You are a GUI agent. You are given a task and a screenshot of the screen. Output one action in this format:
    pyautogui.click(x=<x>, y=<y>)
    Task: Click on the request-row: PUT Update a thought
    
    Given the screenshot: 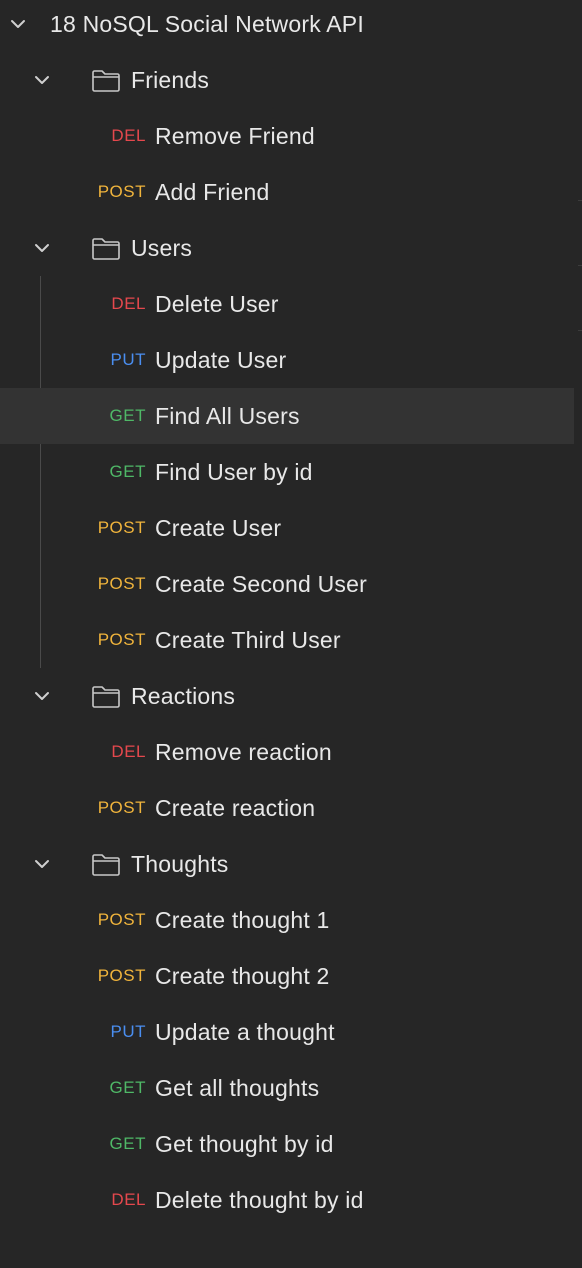 What is the action you would take?
    pyautogui.click(x=287, y=1032)
    